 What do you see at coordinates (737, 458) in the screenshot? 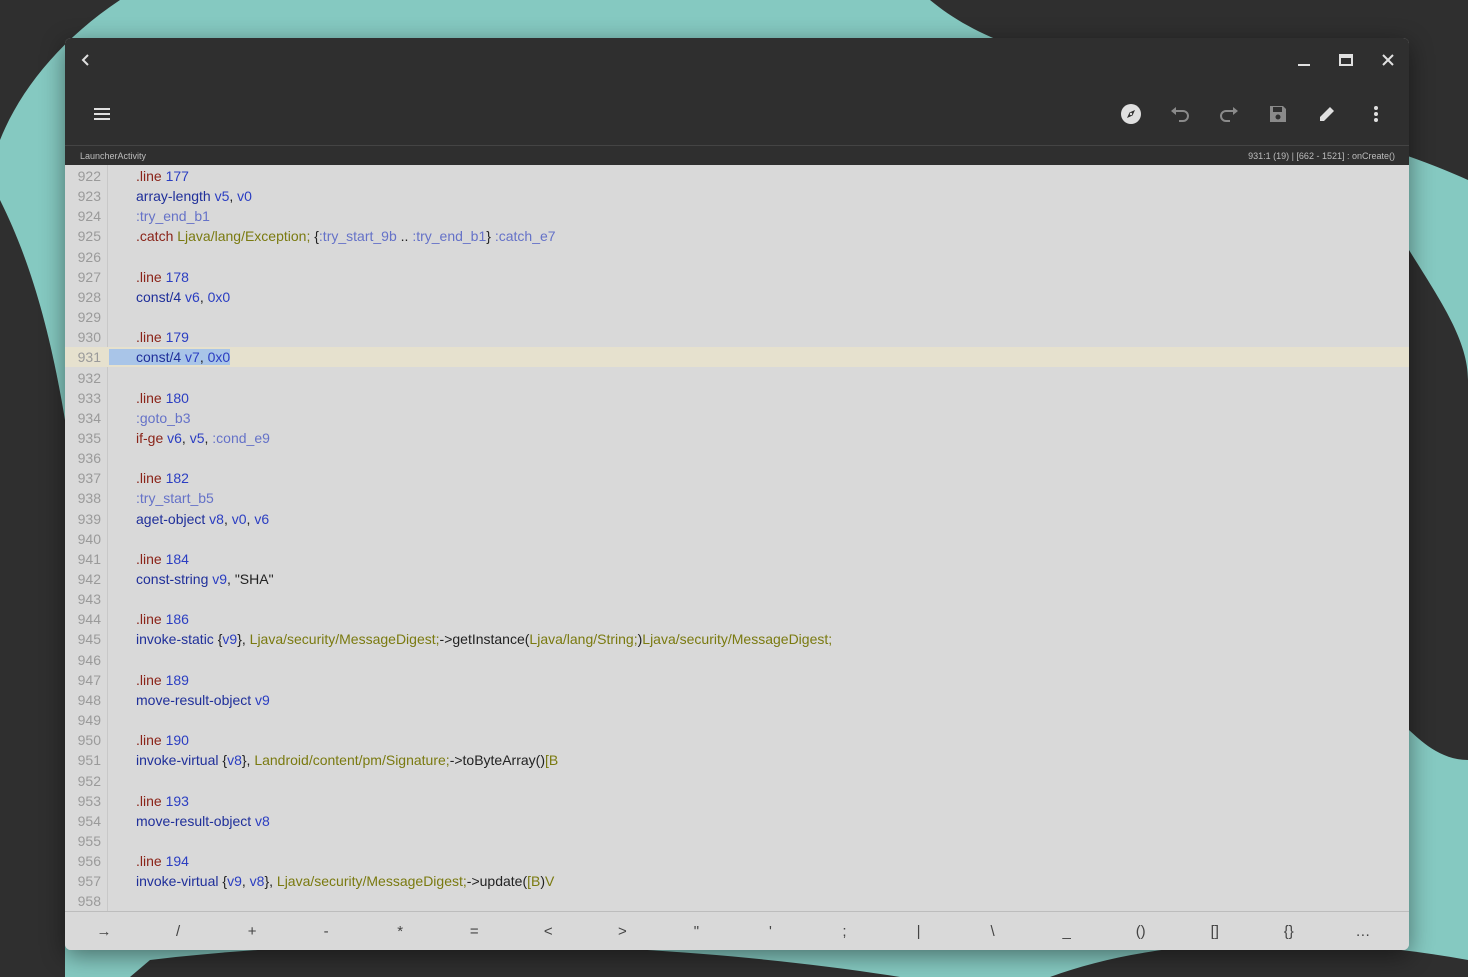
I see `code-line: 936` at bounding box center [737, 458].